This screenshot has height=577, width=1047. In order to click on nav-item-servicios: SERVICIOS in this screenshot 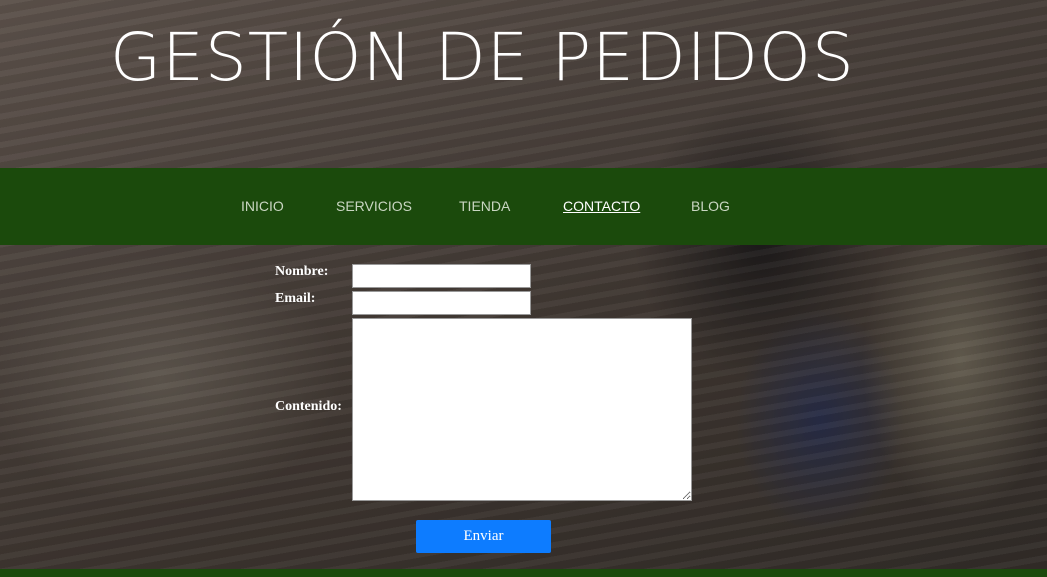, I will do `click(374, 206)`.